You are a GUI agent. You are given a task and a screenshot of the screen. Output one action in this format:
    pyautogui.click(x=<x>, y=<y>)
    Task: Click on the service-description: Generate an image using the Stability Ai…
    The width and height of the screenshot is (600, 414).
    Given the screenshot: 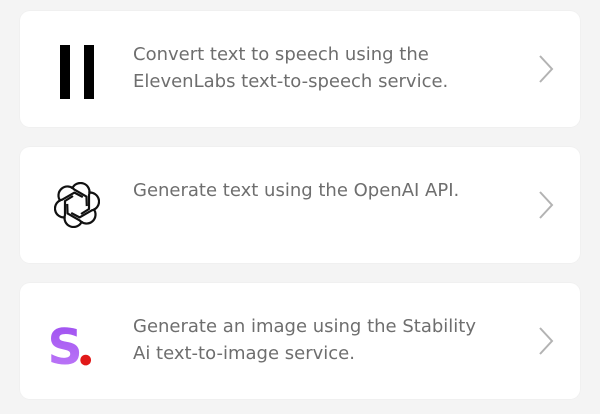 What is the action you would take?
    pyautogui.click(x=304, y=340)
    